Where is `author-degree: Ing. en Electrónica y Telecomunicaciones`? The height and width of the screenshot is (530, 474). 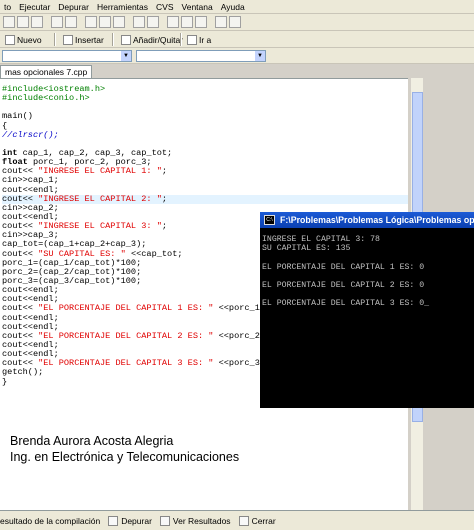
author-degree: Ing. en Electrónica y Telecomunicaciones is located at coordinates (125, 457).